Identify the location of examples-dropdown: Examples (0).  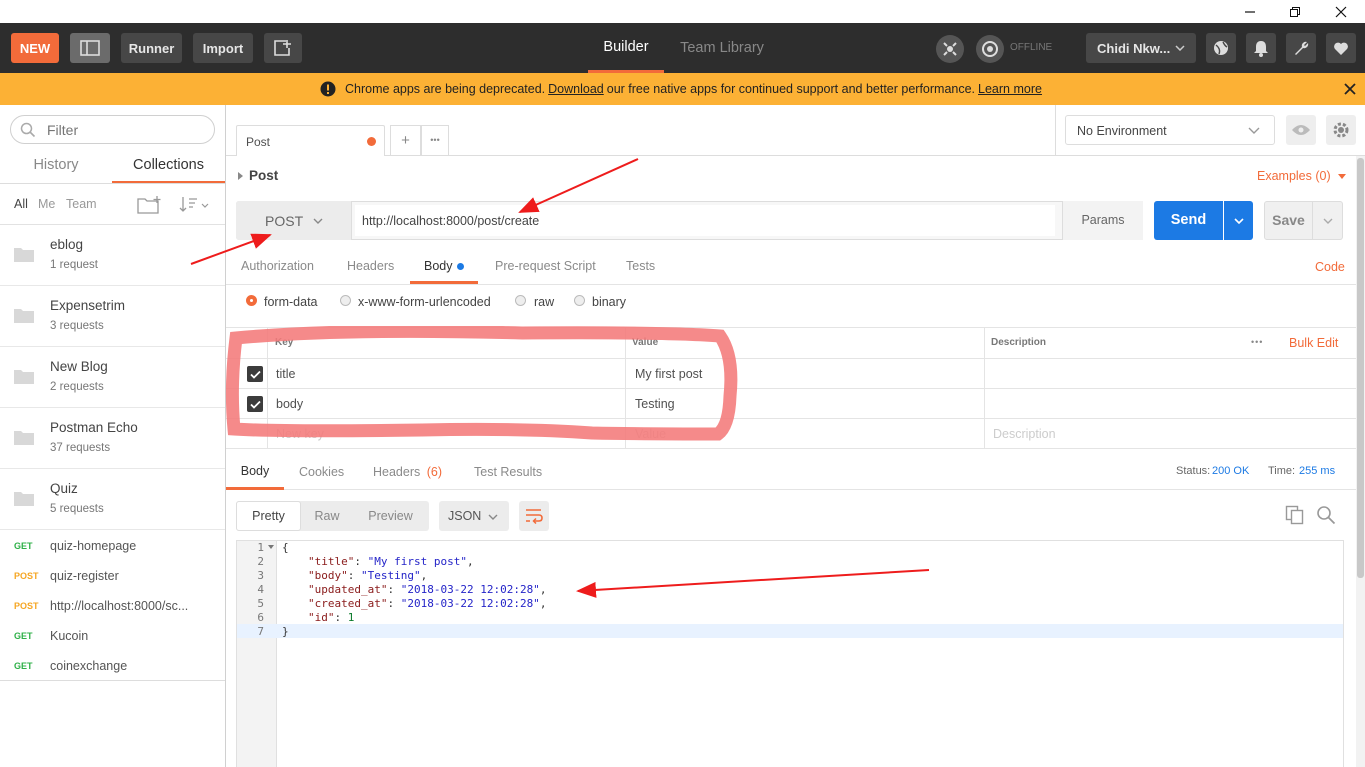
(1302, 176).